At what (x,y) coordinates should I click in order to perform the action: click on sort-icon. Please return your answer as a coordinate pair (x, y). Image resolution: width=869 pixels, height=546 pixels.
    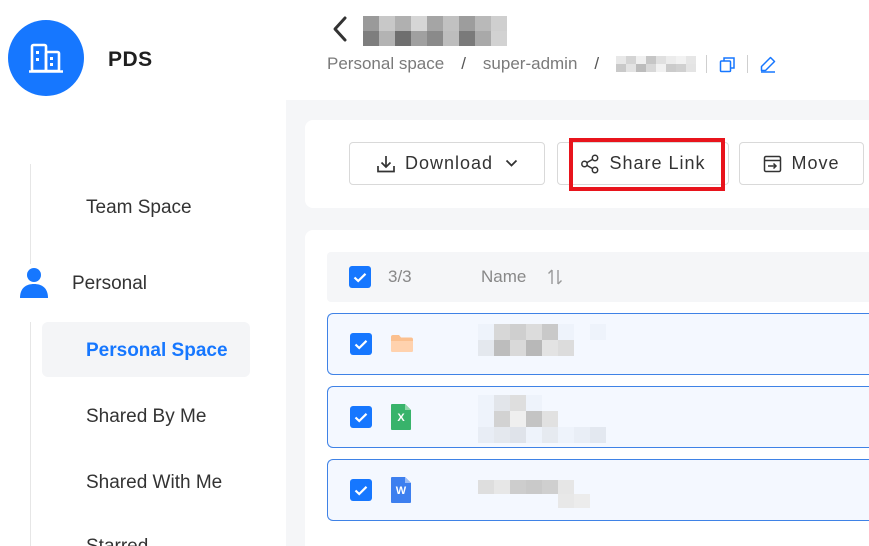
    Looking at the image, I should click on (555, 277).